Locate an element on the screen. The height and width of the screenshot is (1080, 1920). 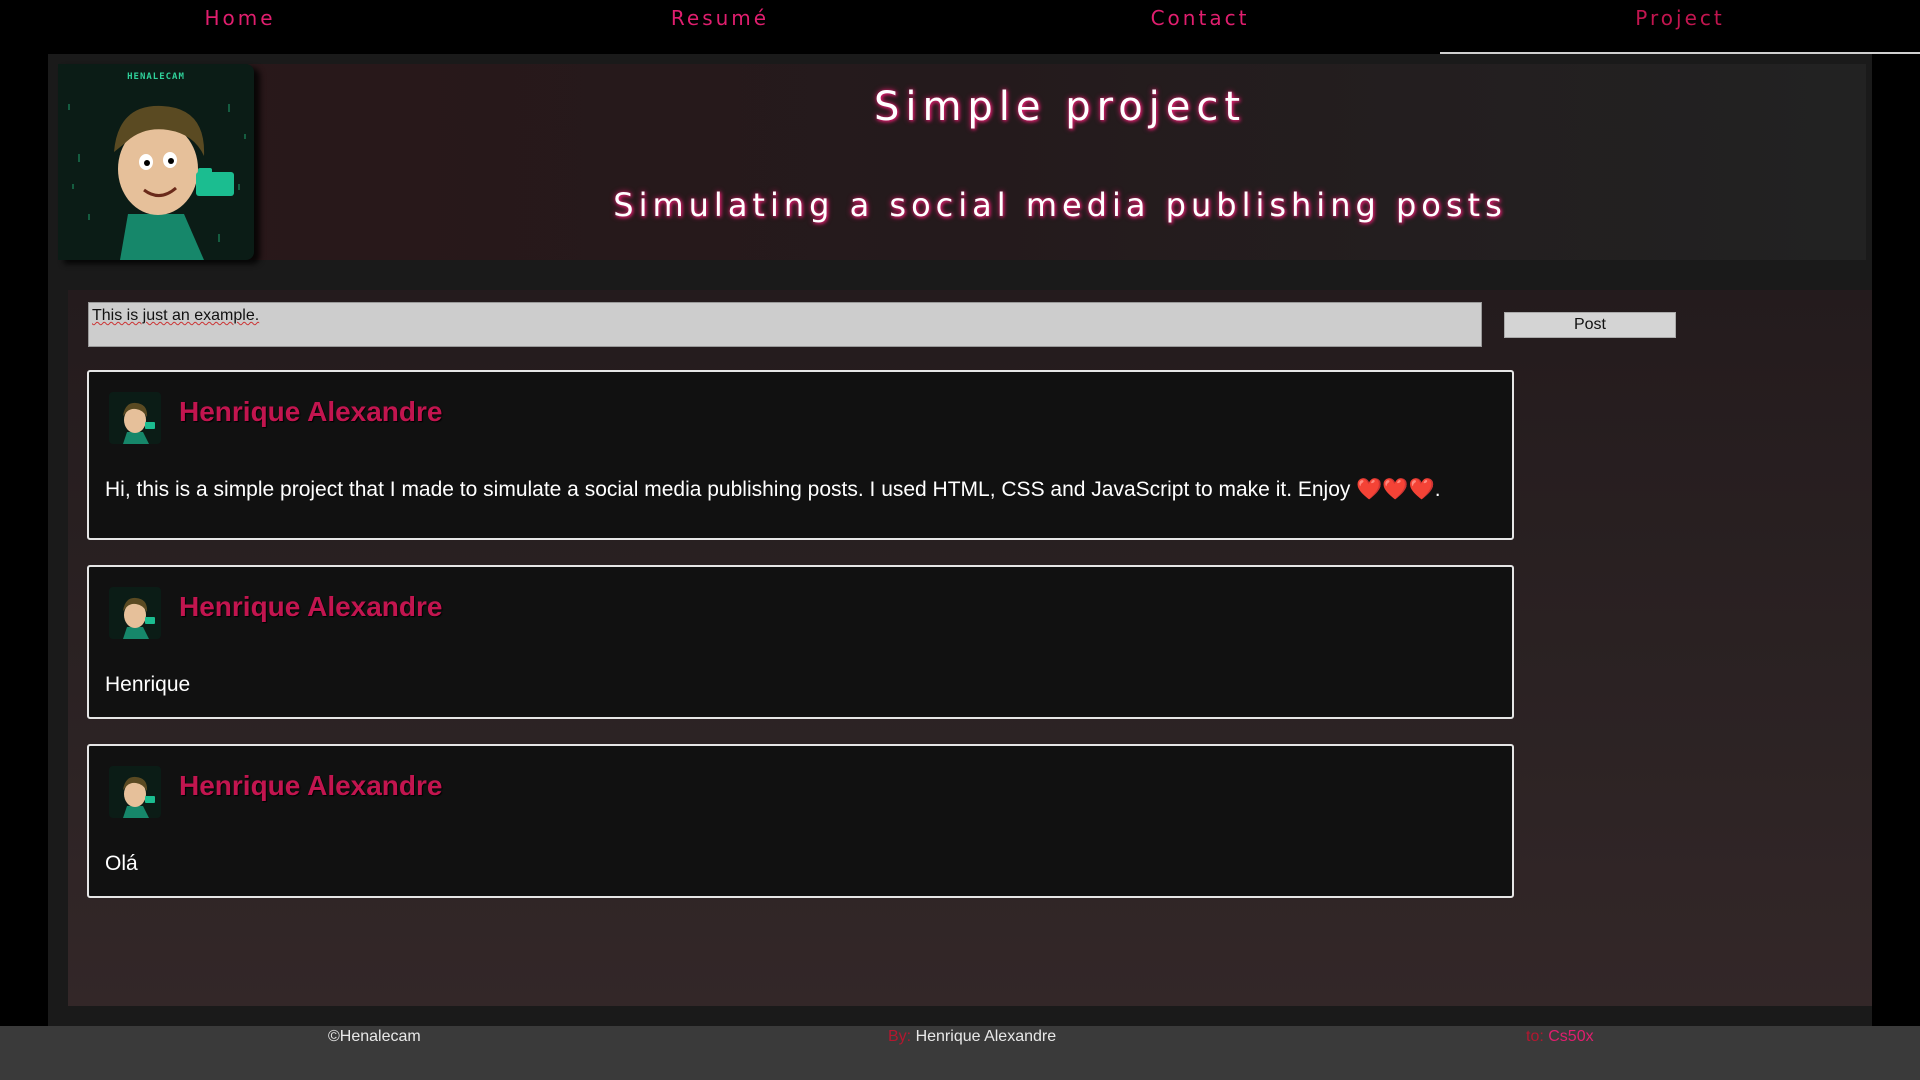
footer-by-name: Henrique Alexandre is located at coordinates (986, 1036).